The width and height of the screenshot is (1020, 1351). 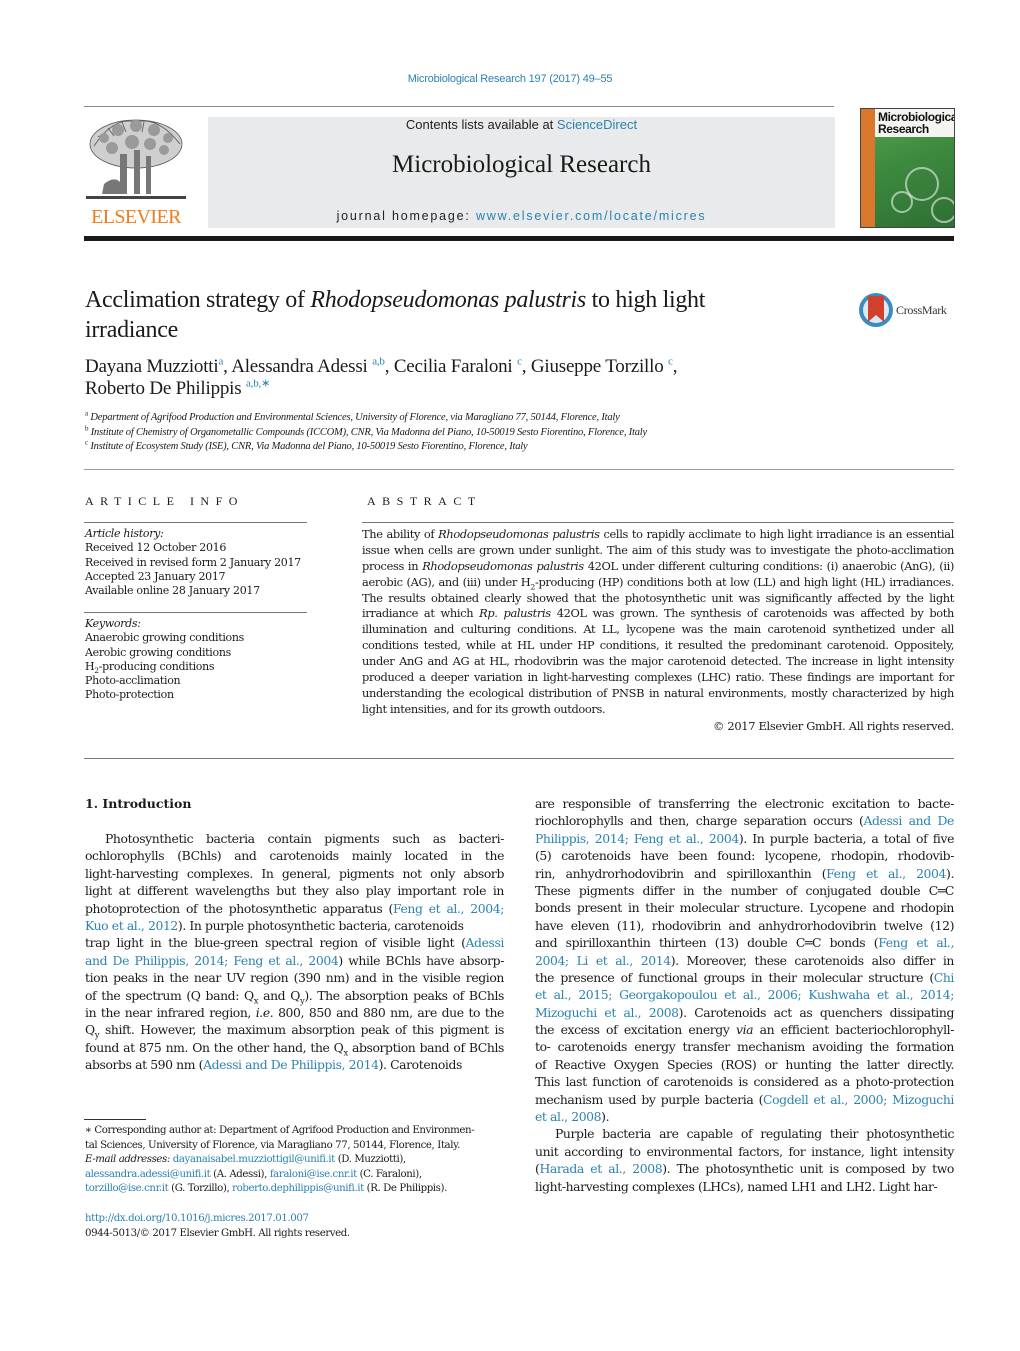 What do you see at coordinates (148, 1174) in the screenshot?
I see `reference-link: alessandra.adessi@unifi.it` at bounding box center [148, 1174].